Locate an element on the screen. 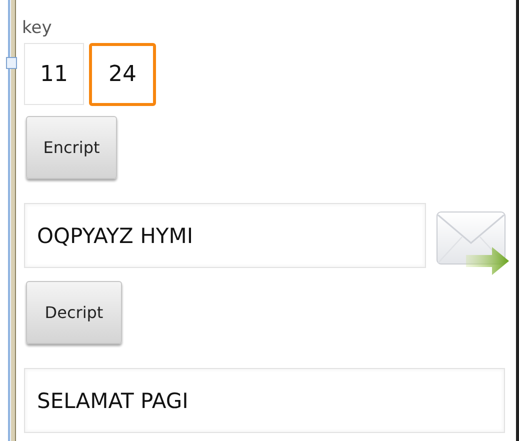 This screenshot has width=519, height=441. encrypt-button: Encript is located at coordinates (71, 147).